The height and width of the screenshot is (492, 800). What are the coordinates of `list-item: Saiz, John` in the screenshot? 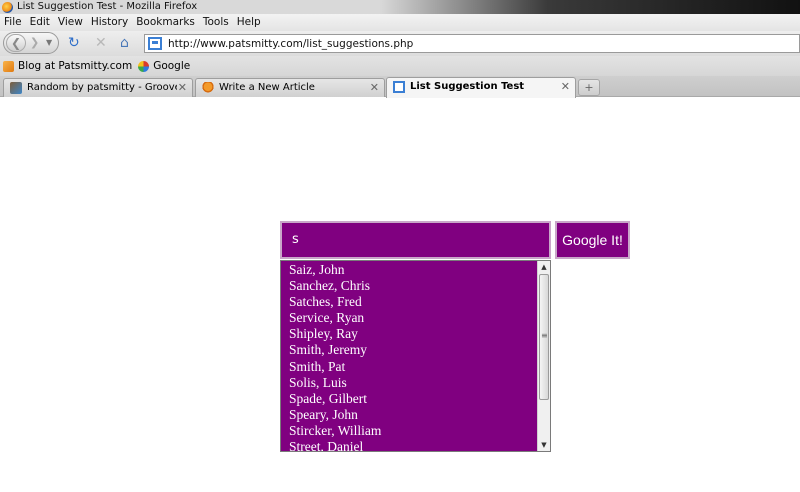 It's located at (409, 270).